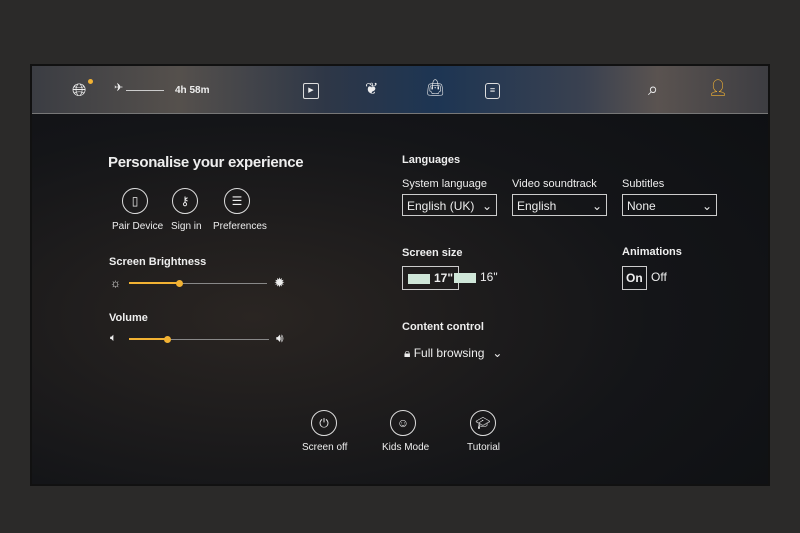 The height and width of the screenshot is (533, 800). What do you see at coordinates (145, 90) in the screenshot?
I see `flight-progress-line` at bounding box center [145, 90].